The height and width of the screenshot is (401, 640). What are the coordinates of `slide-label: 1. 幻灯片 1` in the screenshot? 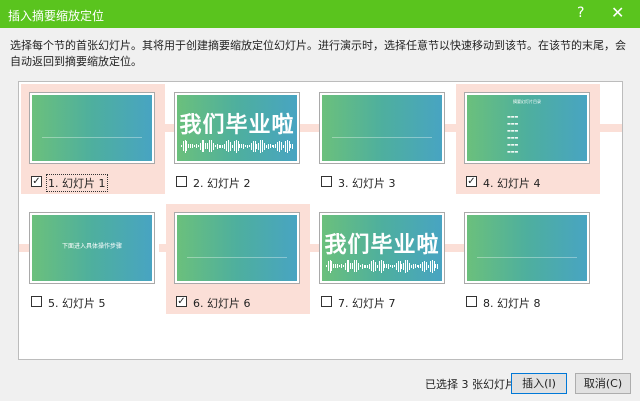 It's located at (77, 183).